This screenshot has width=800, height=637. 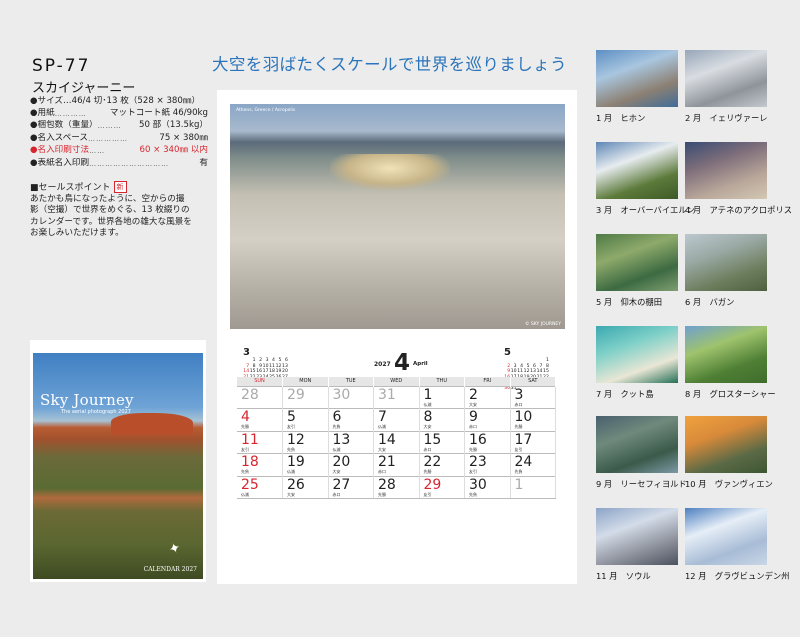 I want to click on mini-row: 14 15 16 17 18 19 20, so click(x=265, y=372).